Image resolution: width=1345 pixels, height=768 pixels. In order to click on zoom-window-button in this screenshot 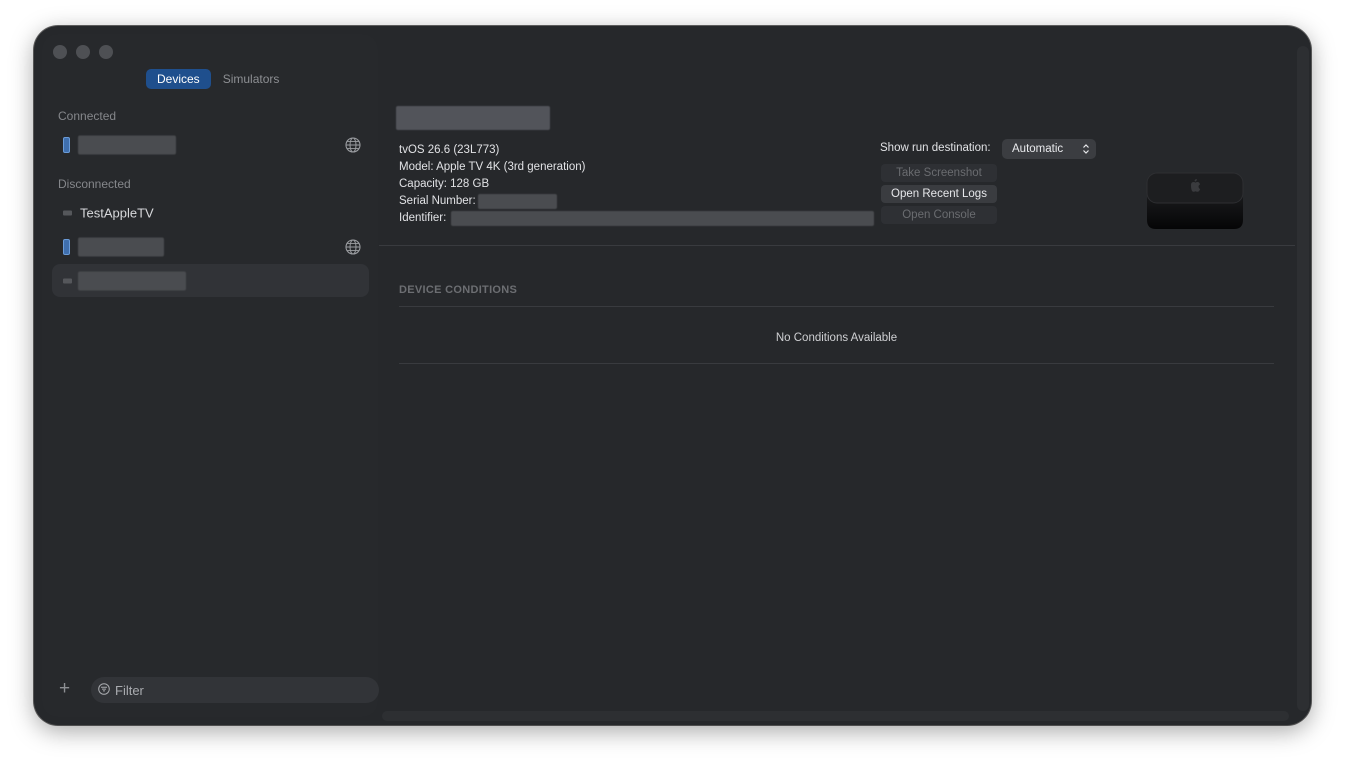, I will do `click(106, 52)`.